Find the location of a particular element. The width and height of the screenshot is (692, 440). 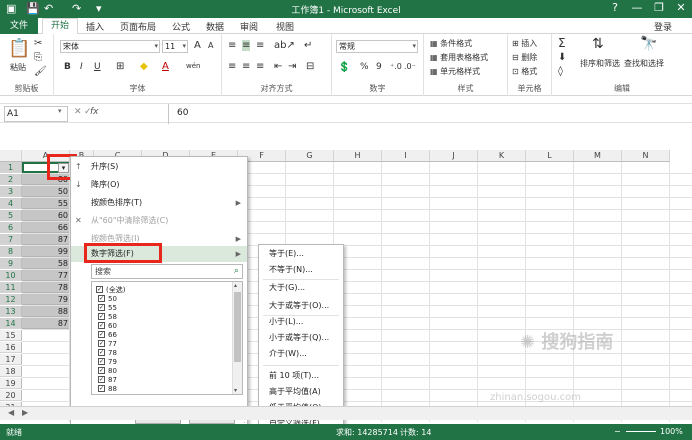

zoom-slider is located at coordinates (641, 431).